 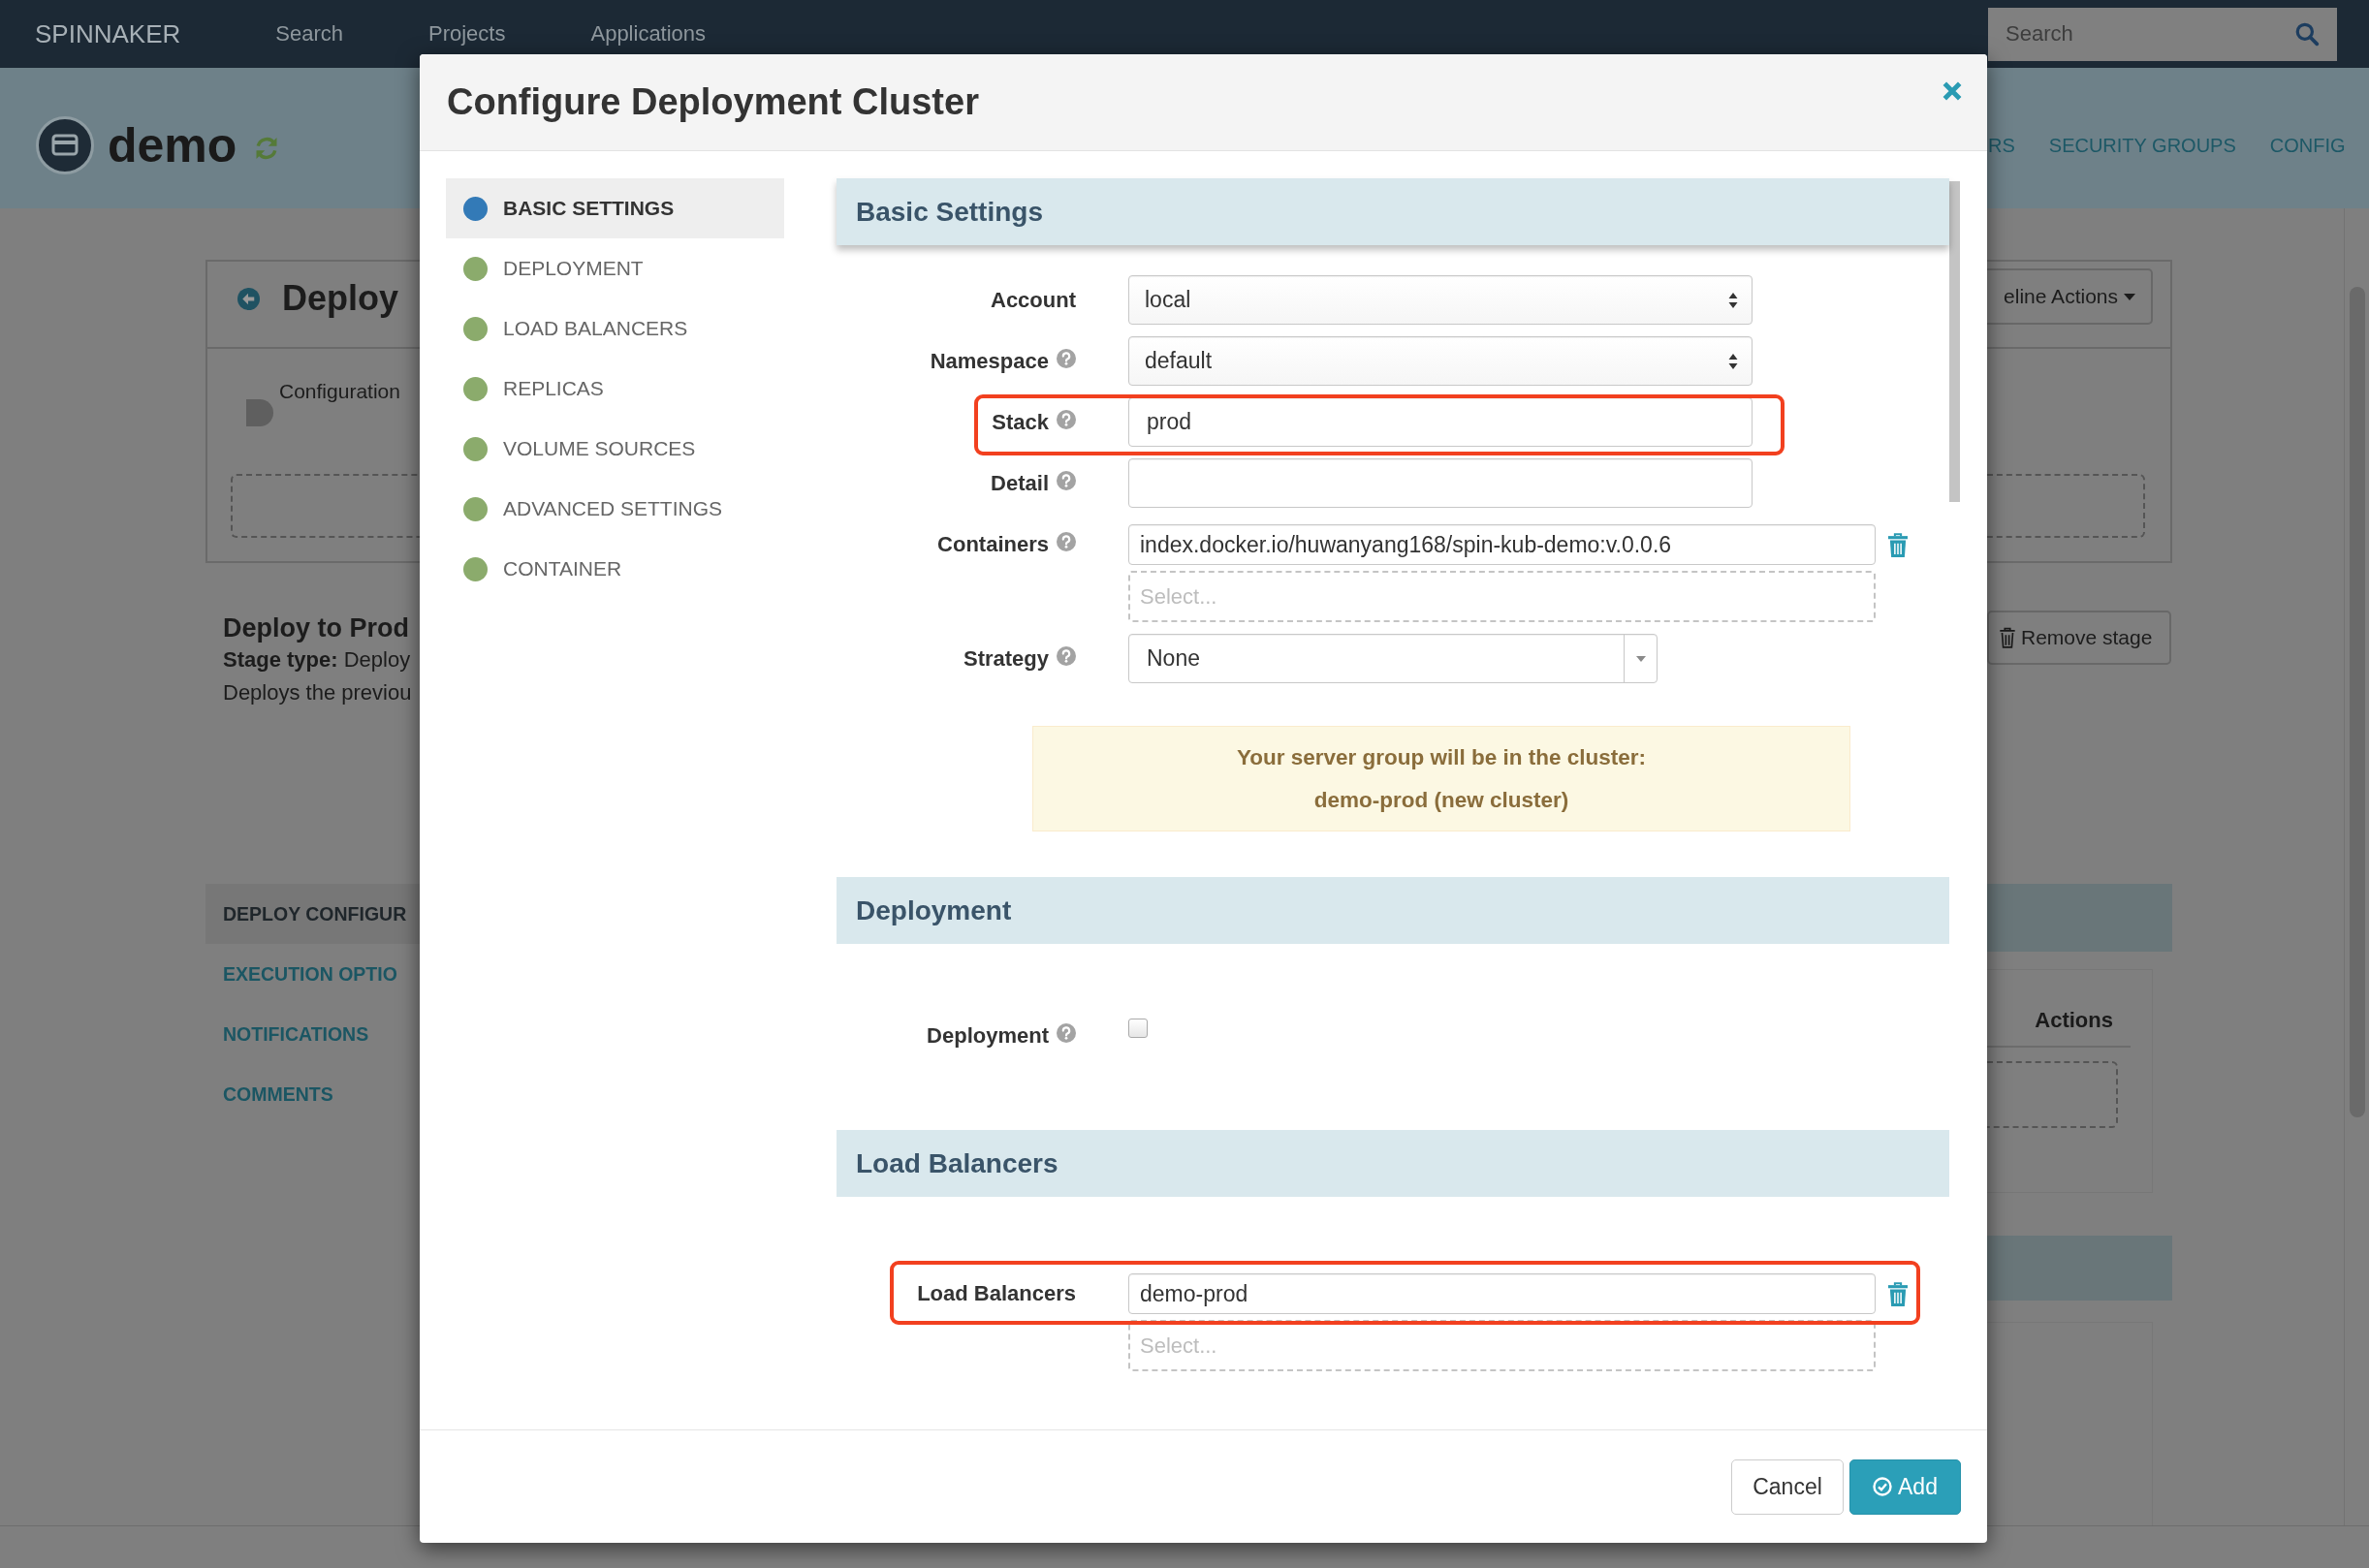 What do you see at coordinates (993, 545) in the screenshot?
I see `field-label: Containers` at bounding box center [993, 545].